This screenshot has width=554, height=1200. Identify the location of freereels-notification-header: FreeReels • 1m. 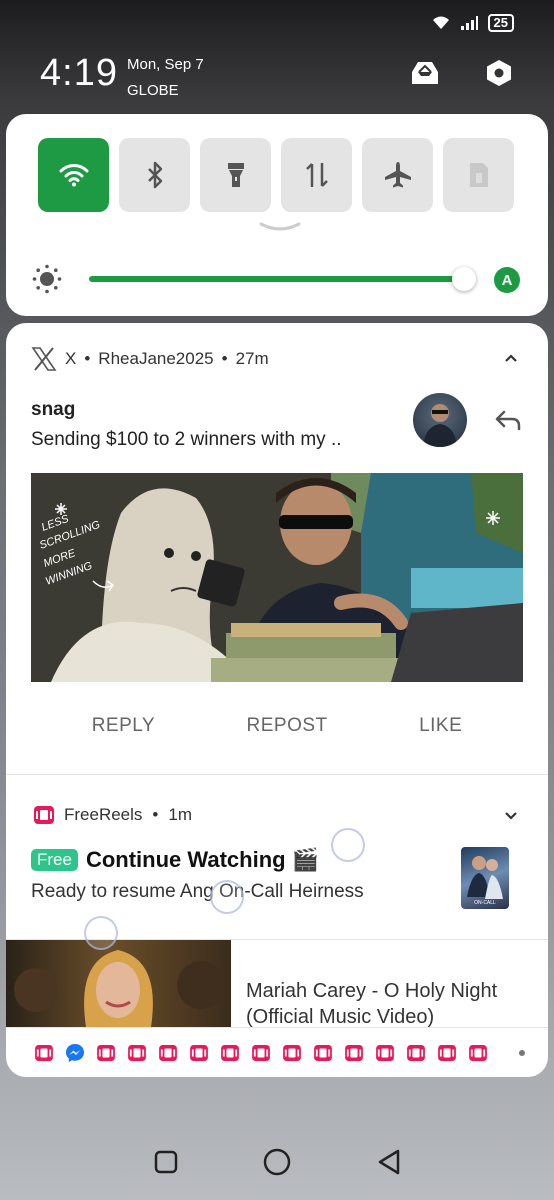
(113, 815).